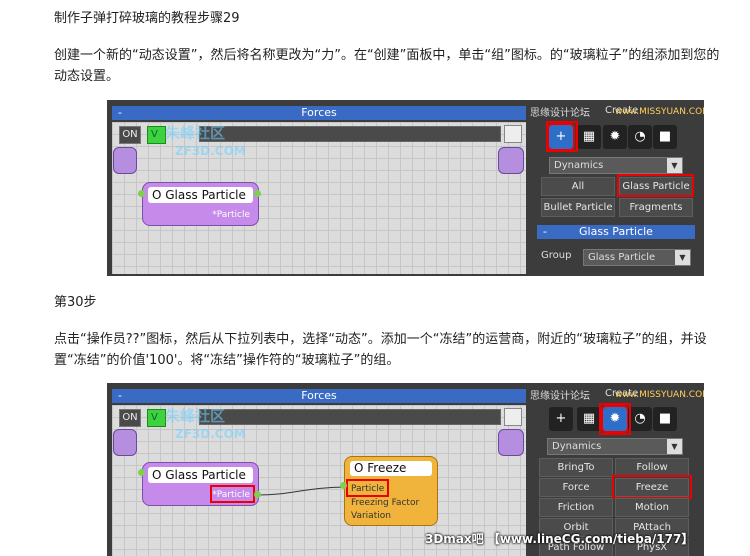  What do you see at coordinates (87, 76) in the screenshot?
I see `step29-paragraph-line2: 动态设置。` at bounding box center [87, 76].